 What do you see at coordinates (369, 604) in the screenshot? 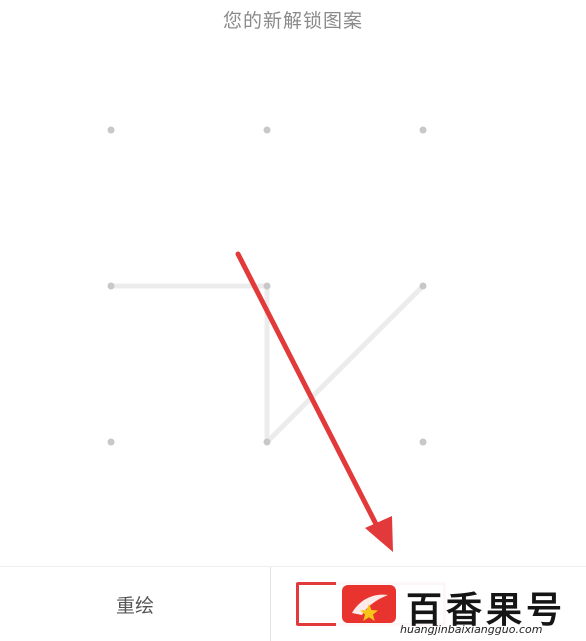
I see `watermark-logo-icon` at bounding box center [369, 604].